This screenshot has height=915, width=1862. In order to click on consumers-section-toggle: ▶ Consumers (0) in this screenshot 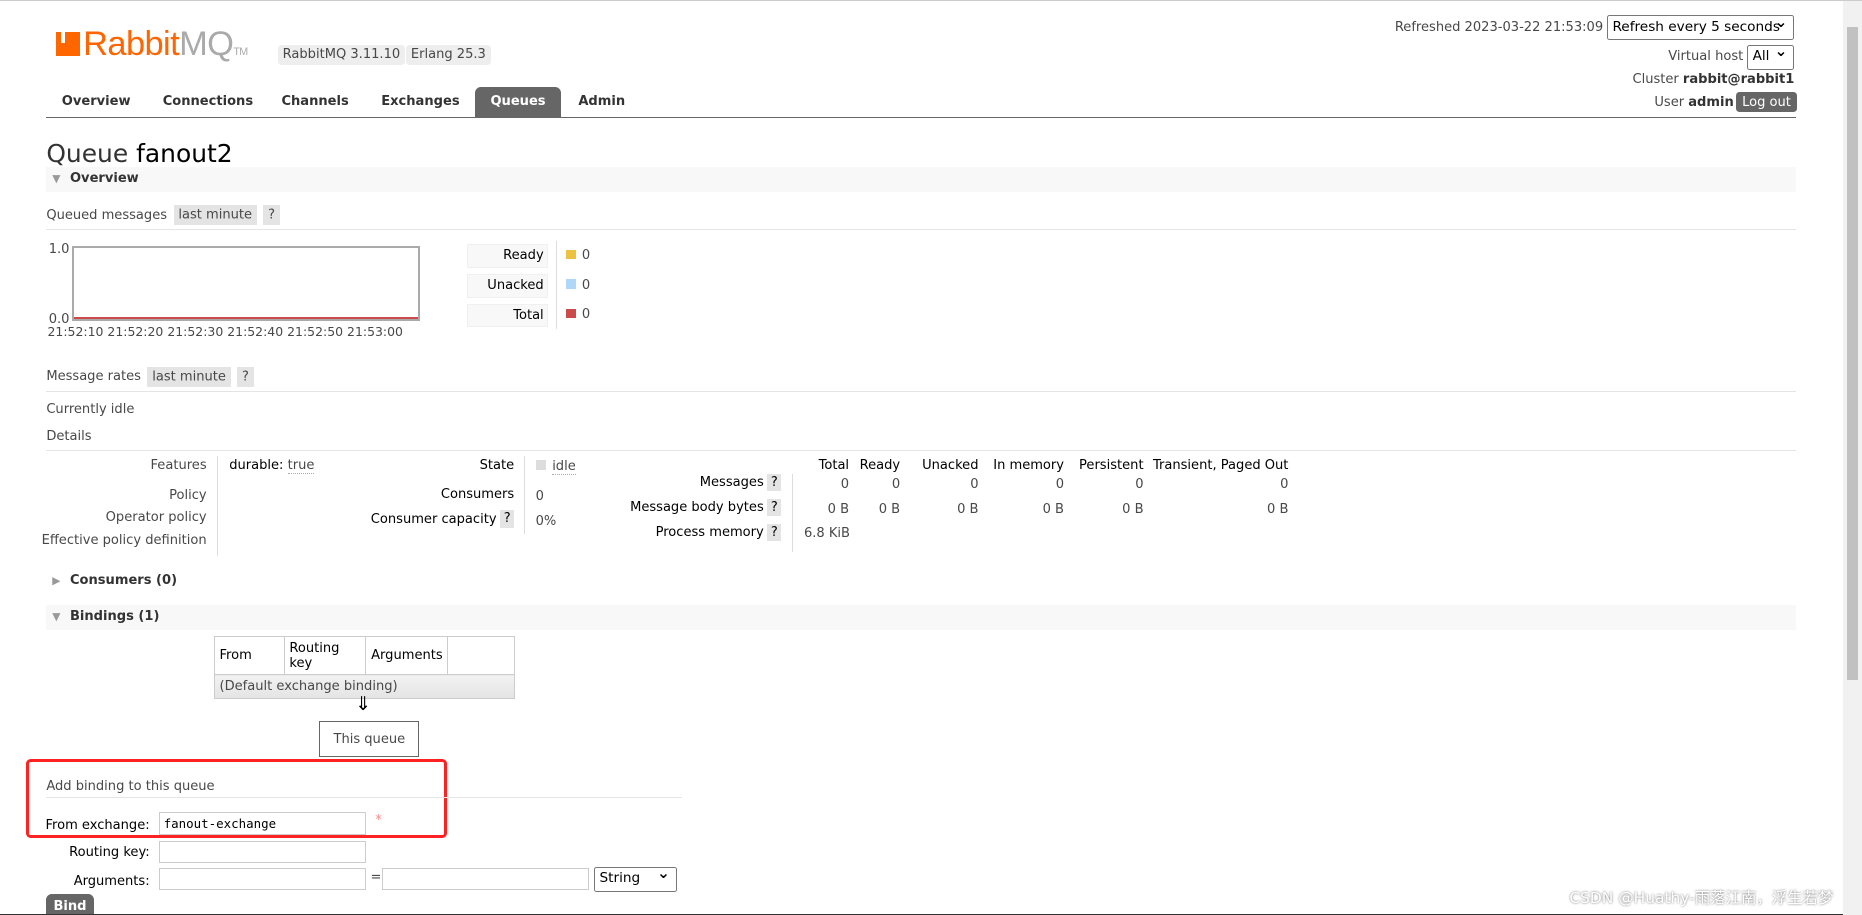, I will do `click(921, 581)`.